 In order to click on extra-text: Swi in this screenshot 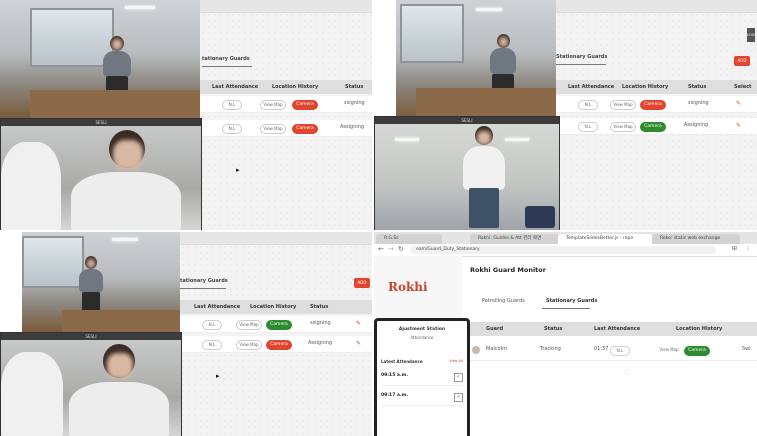, I will do `click(746, 349)`.